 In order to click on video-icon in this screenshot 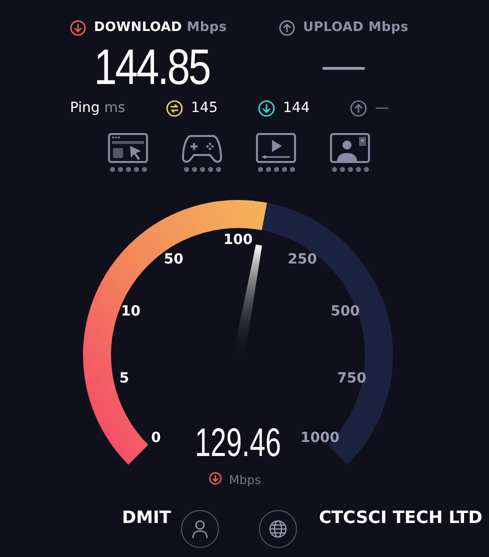, I will do `click(276, 147)`.